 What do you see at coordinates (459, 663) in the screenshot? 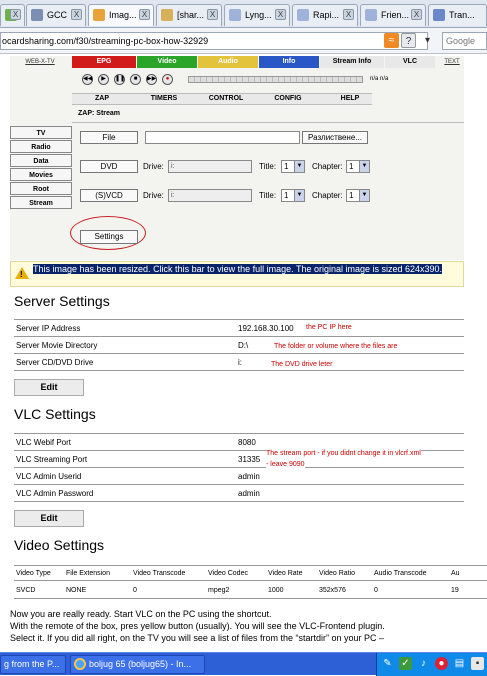
I see `network-icon: ▤` at bounding box center [459, 663].